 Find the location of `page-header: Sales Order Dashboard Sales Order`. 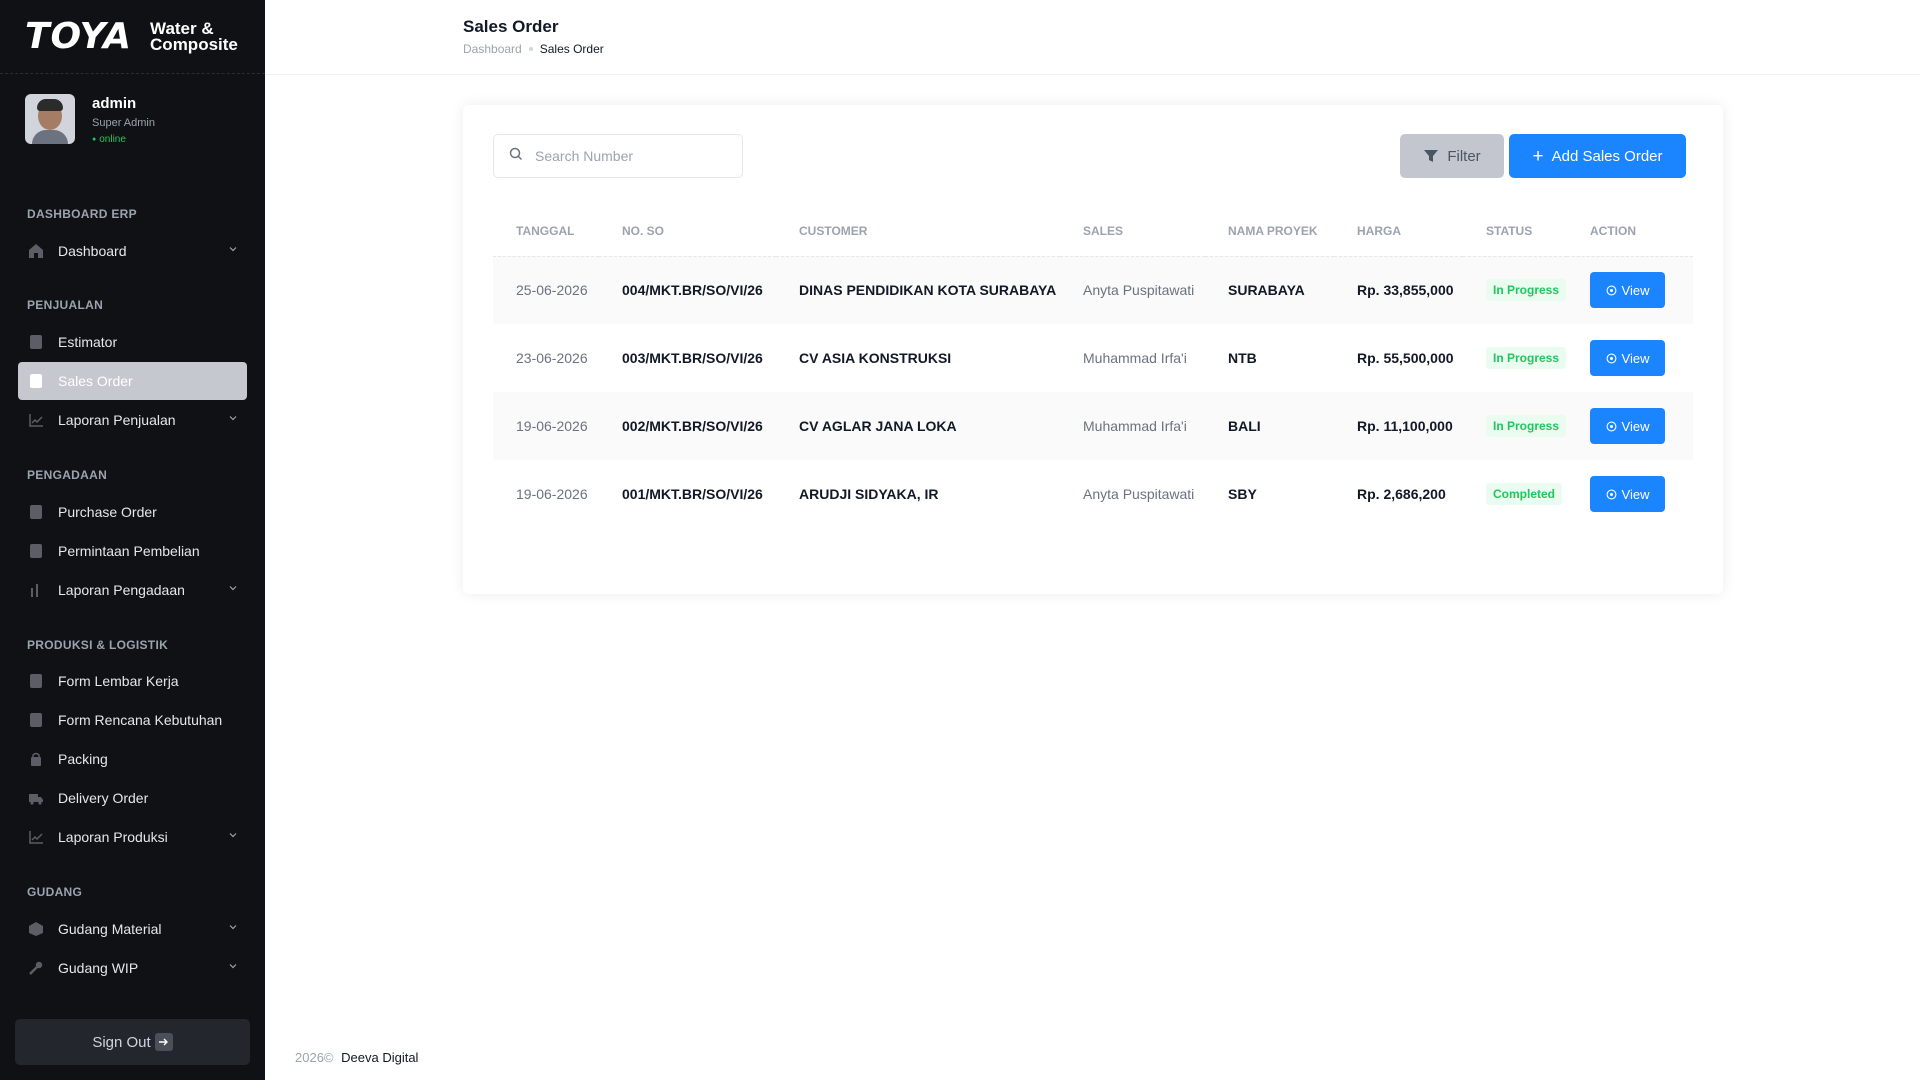

page-header: Sales Order Dashboard Sales Order is located at coordinates (1092, 37).